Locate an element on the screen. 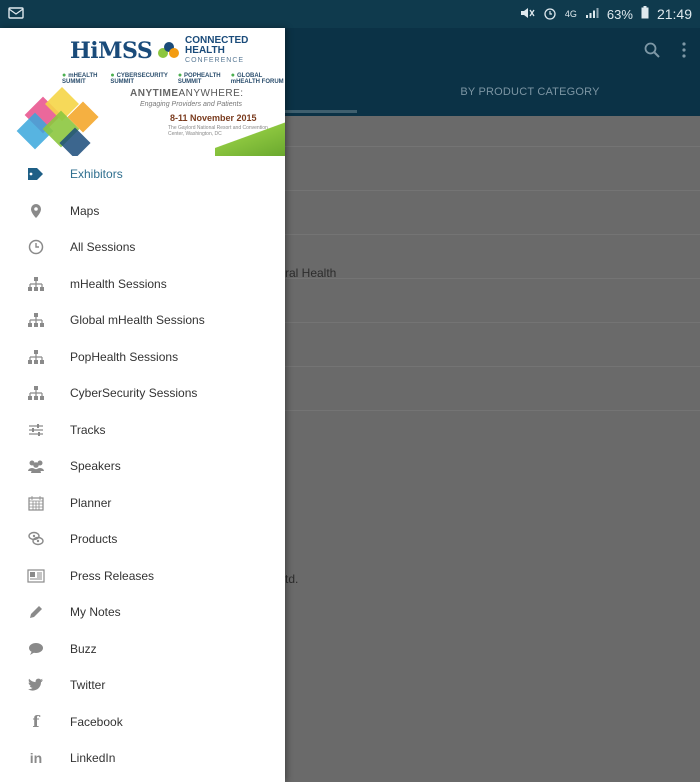 The image size is (700, 782). menu-label: Products is located at coordinates (94, 539).